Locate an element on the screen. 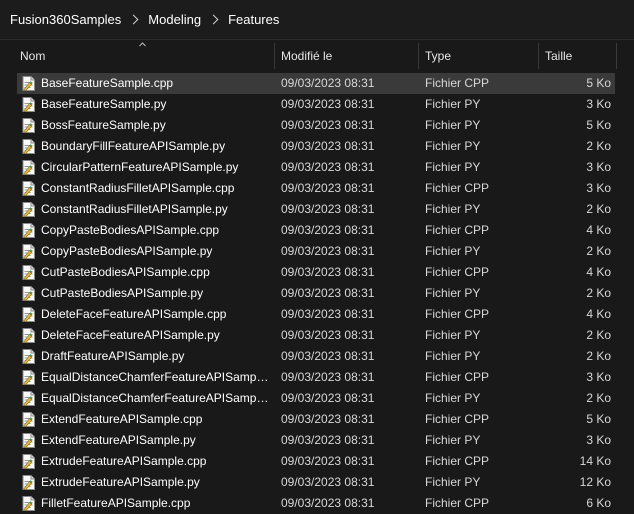 The image size is (634, 514). breadcrumb-item-modeling: Modeling is located at coordinates (174, 19).